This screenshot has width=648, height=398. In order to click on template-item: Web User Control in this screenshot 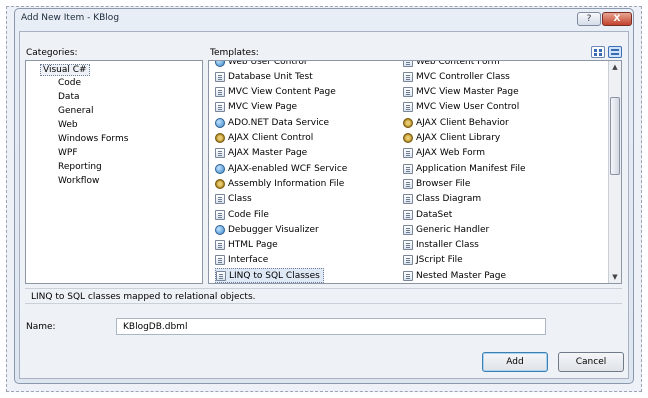, I will do `click(260, 65)`.